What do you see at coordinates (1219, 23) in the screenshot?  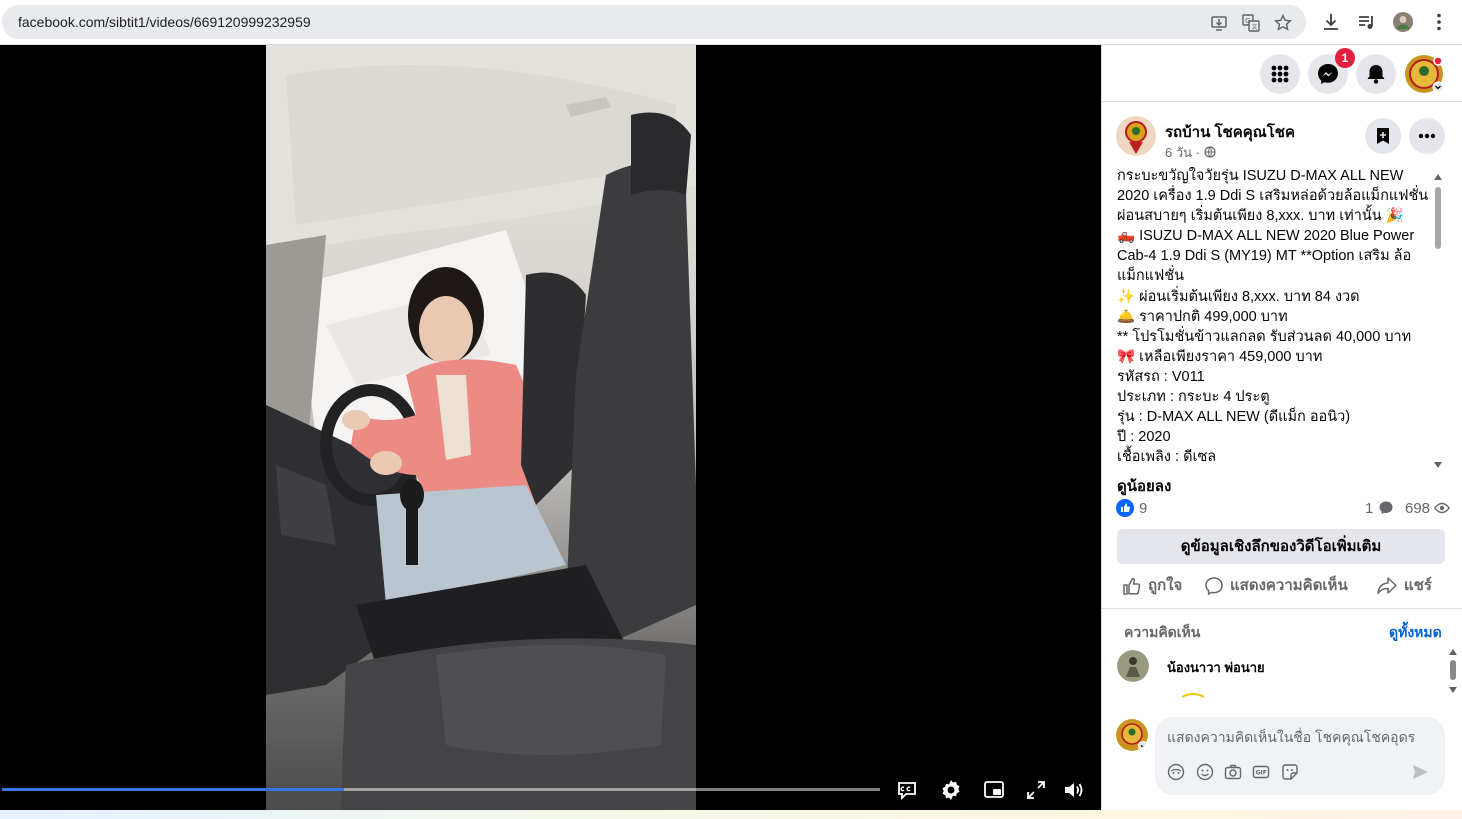 I see `install-app-icon` at bounding box center [1219, 23].